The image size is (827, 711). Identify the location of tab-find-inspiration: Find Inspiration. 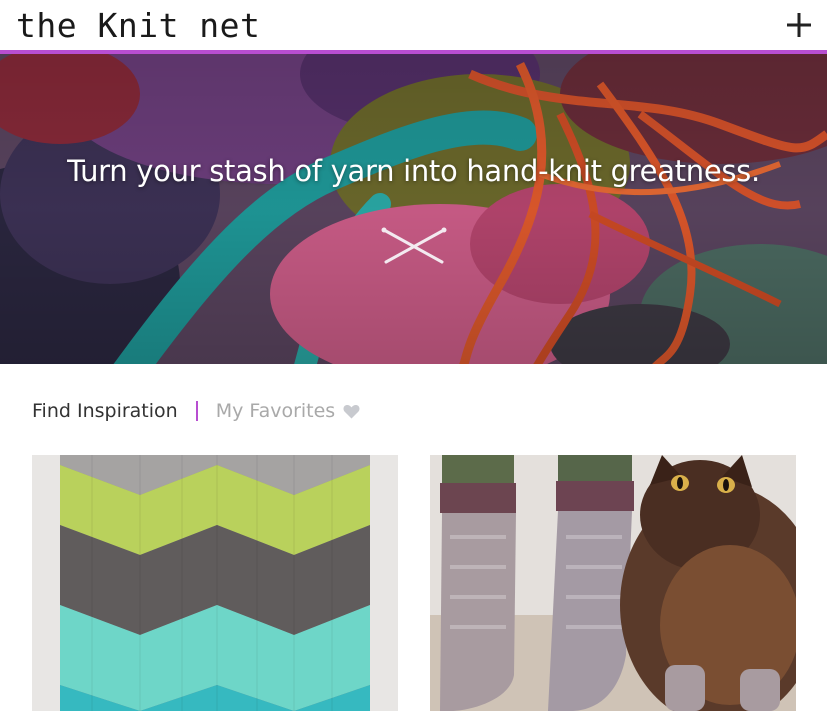
(105, 411).